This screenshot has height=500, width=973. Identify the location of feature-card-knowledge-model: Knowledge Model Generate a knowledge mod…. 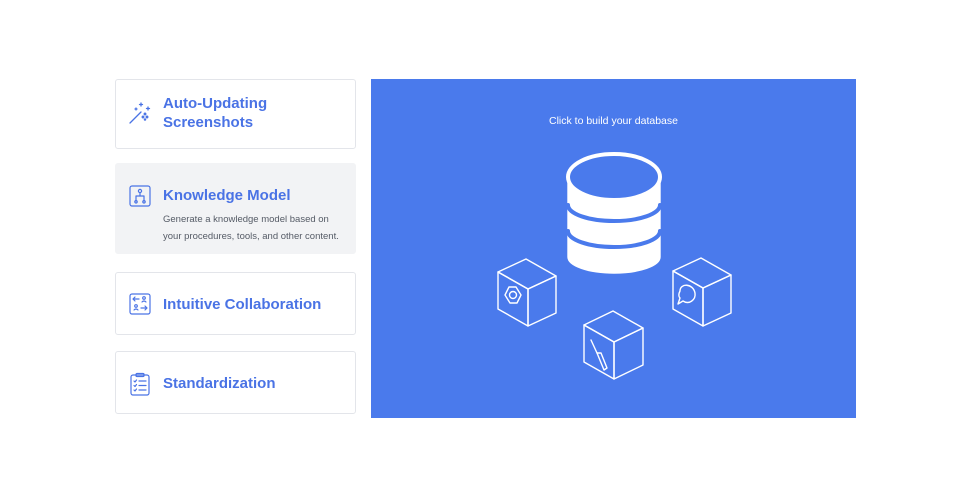
(235, 208).